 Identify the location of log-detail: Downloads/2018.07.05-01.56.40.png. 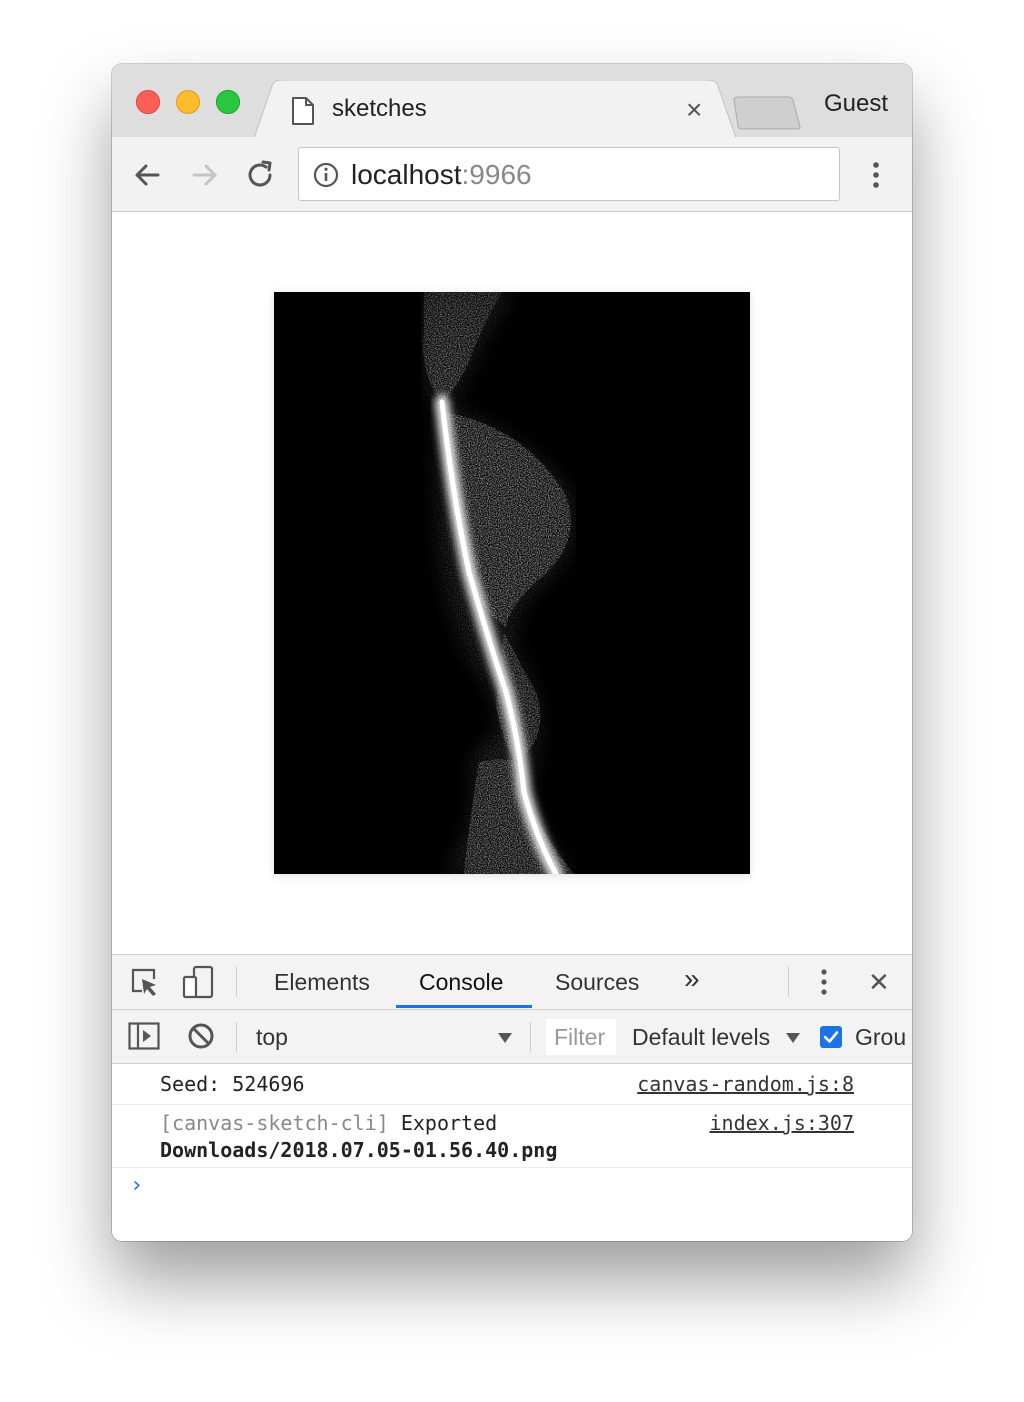
(359, 1150).